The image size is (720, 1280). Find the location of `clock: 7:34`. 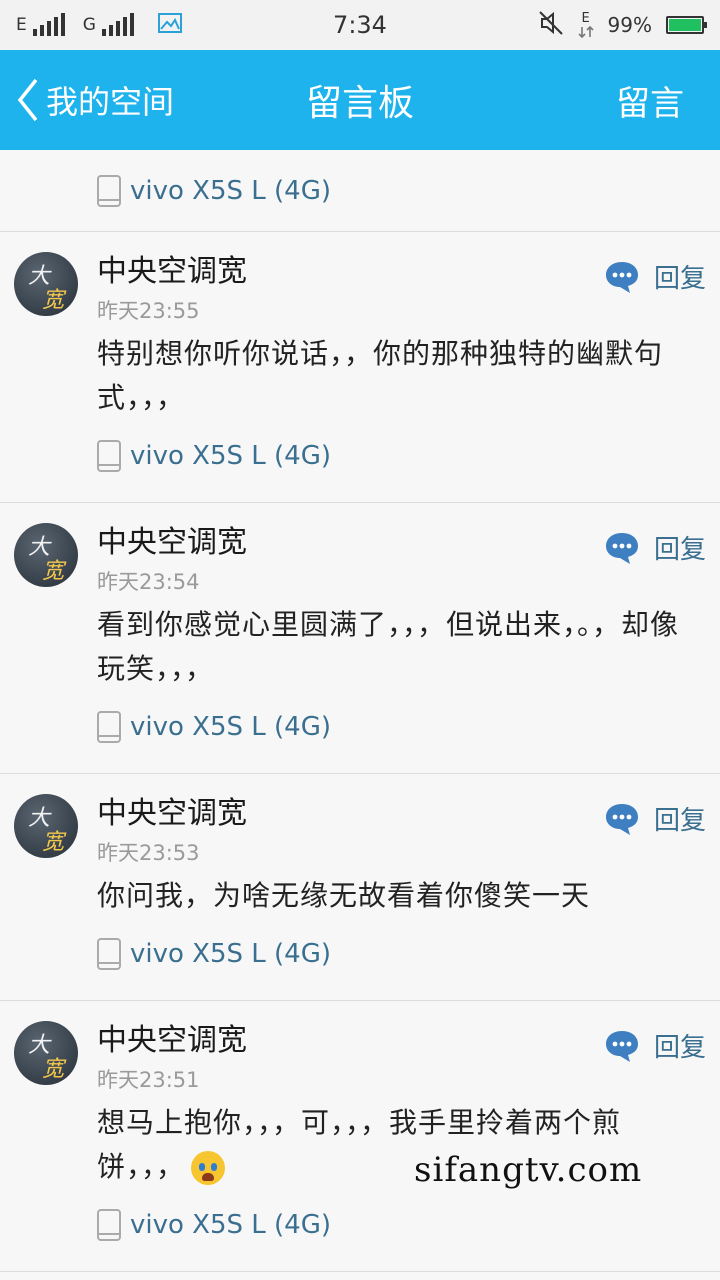

clock: 7:34 is located at coordinates (360, 25).